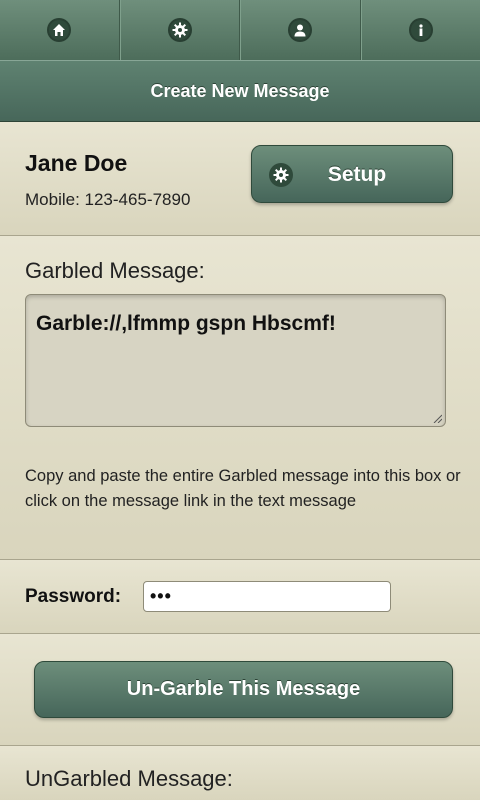  I want to click on top-nav-bar, so click(240, 30).